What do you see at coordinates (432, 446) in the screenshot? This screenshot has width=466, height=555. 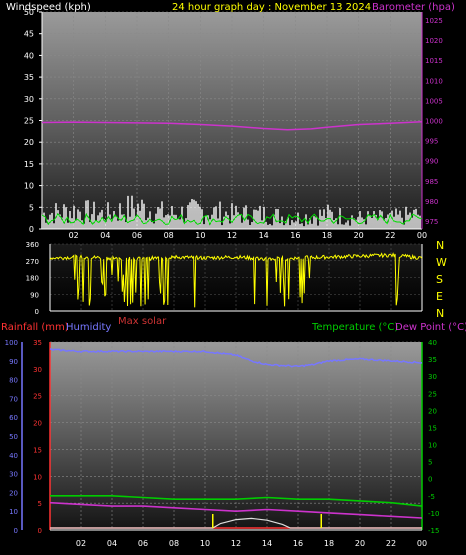 I see `temp-tick: 10` at bounding box center [432, 446].